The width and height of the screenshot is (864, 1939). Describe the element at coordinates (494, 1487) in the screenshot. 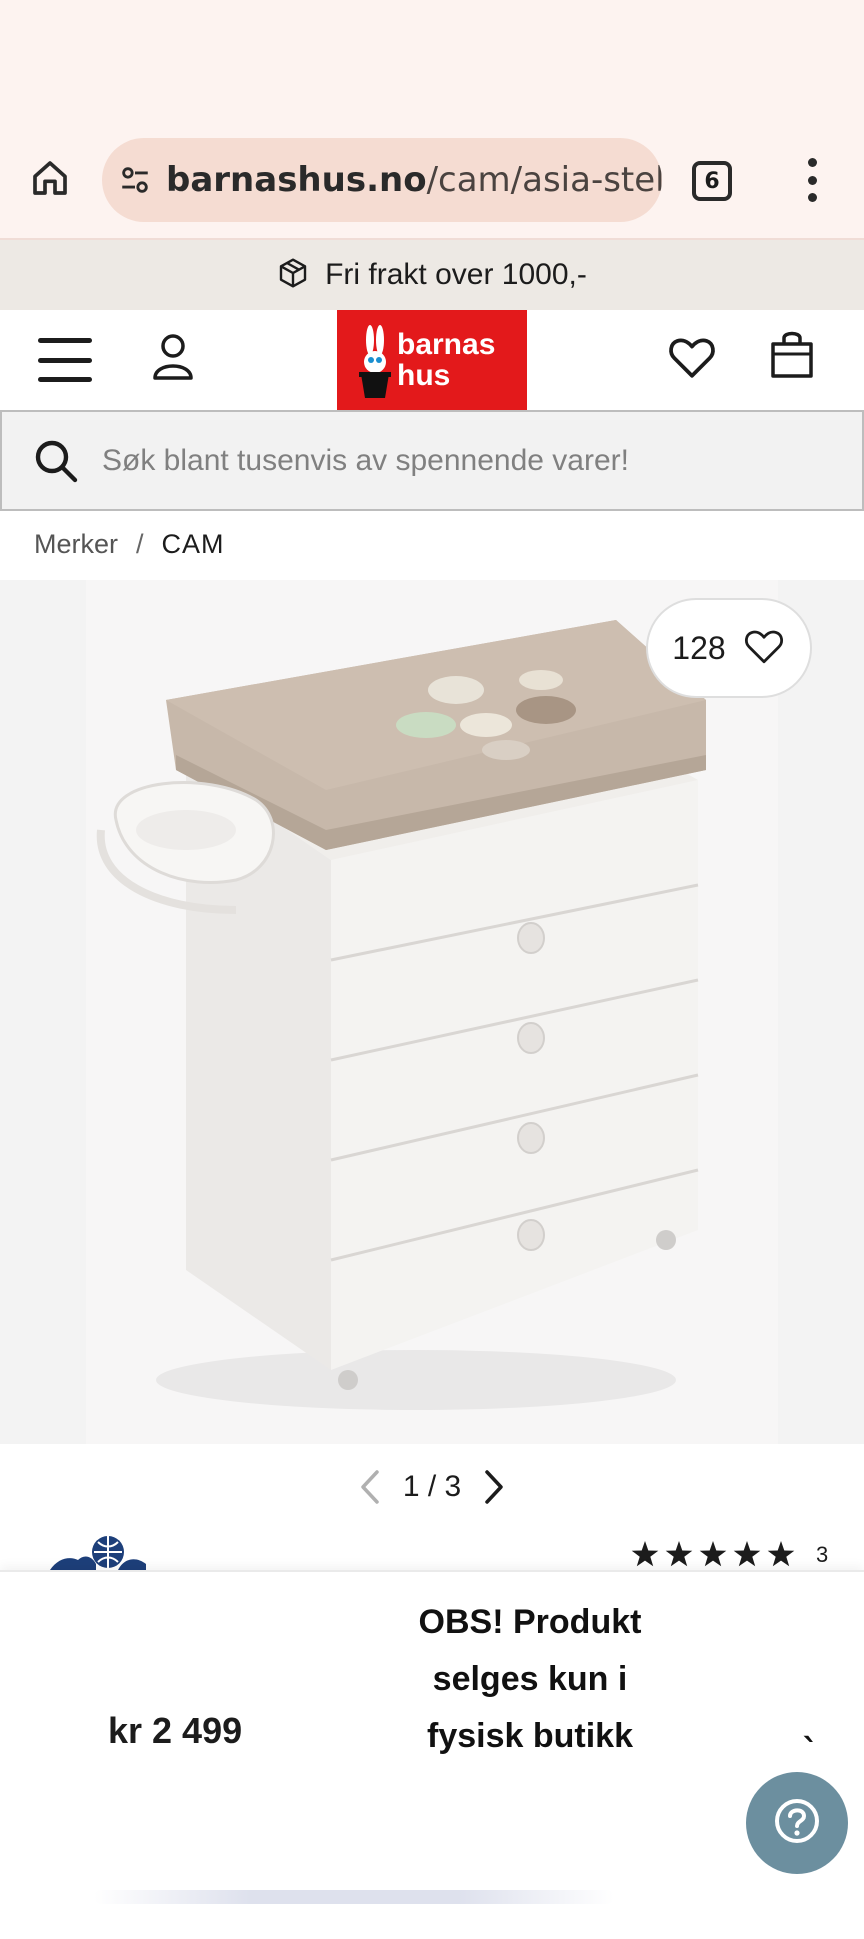

I see `chevron-right-icon` at that location.